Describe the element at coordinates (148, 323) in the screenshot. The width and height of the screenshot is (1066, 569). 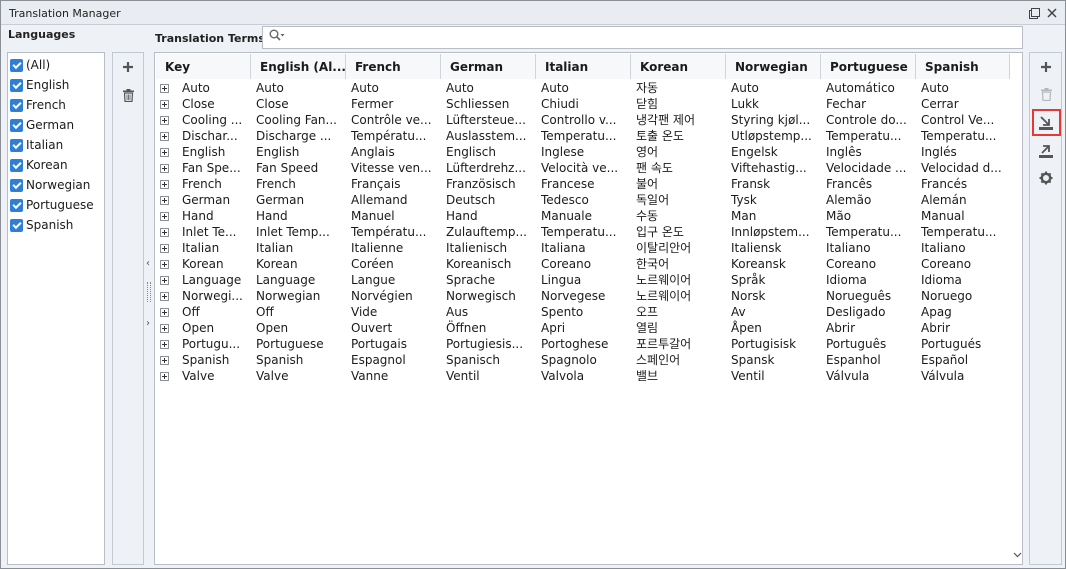
I see `expand-right-icon: ›` at that location.